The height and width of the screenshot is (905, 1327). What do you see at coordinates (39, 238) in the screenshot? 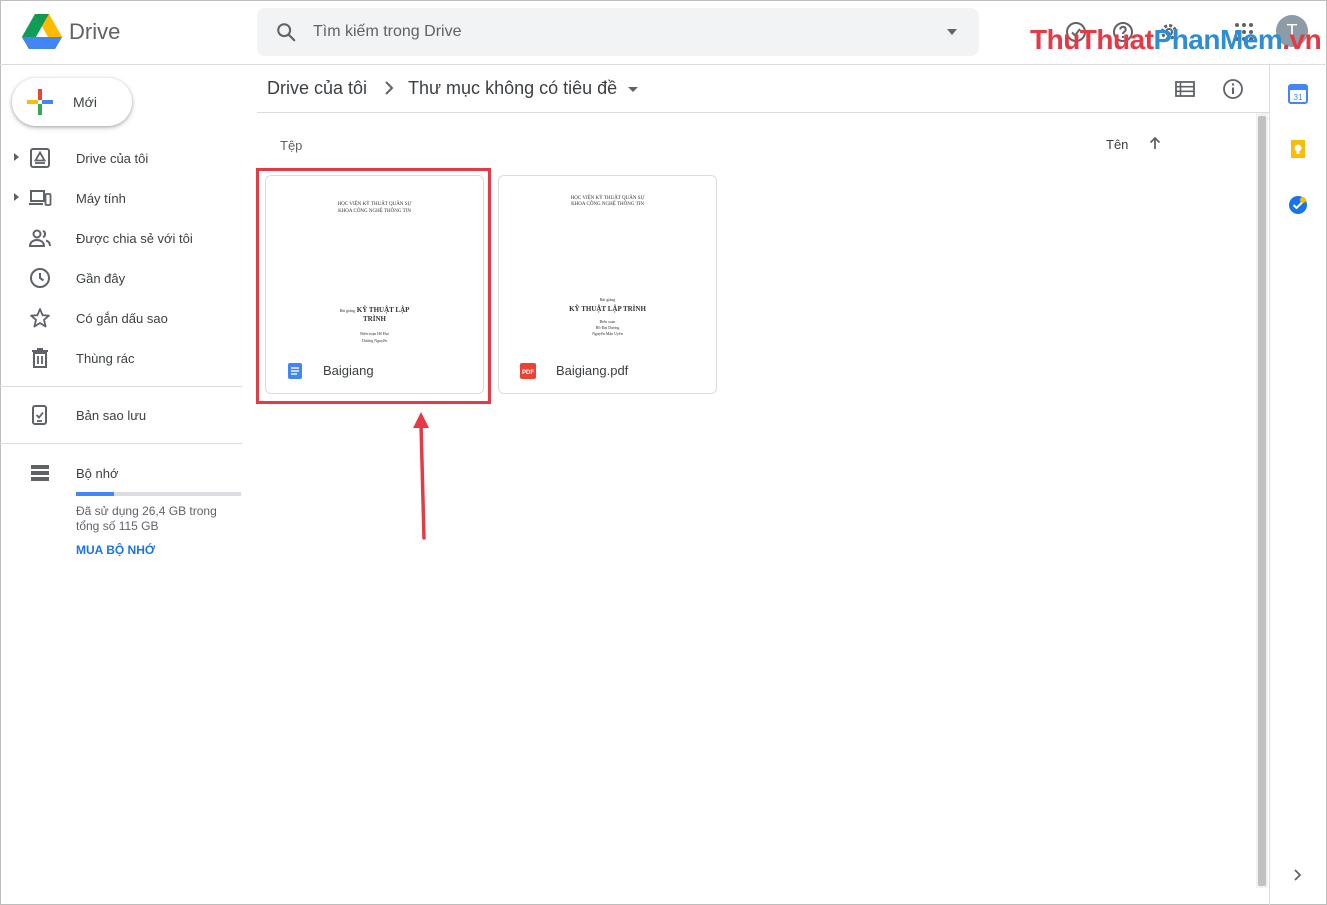
I see `shared-icon` at bounding box center [39, 238].